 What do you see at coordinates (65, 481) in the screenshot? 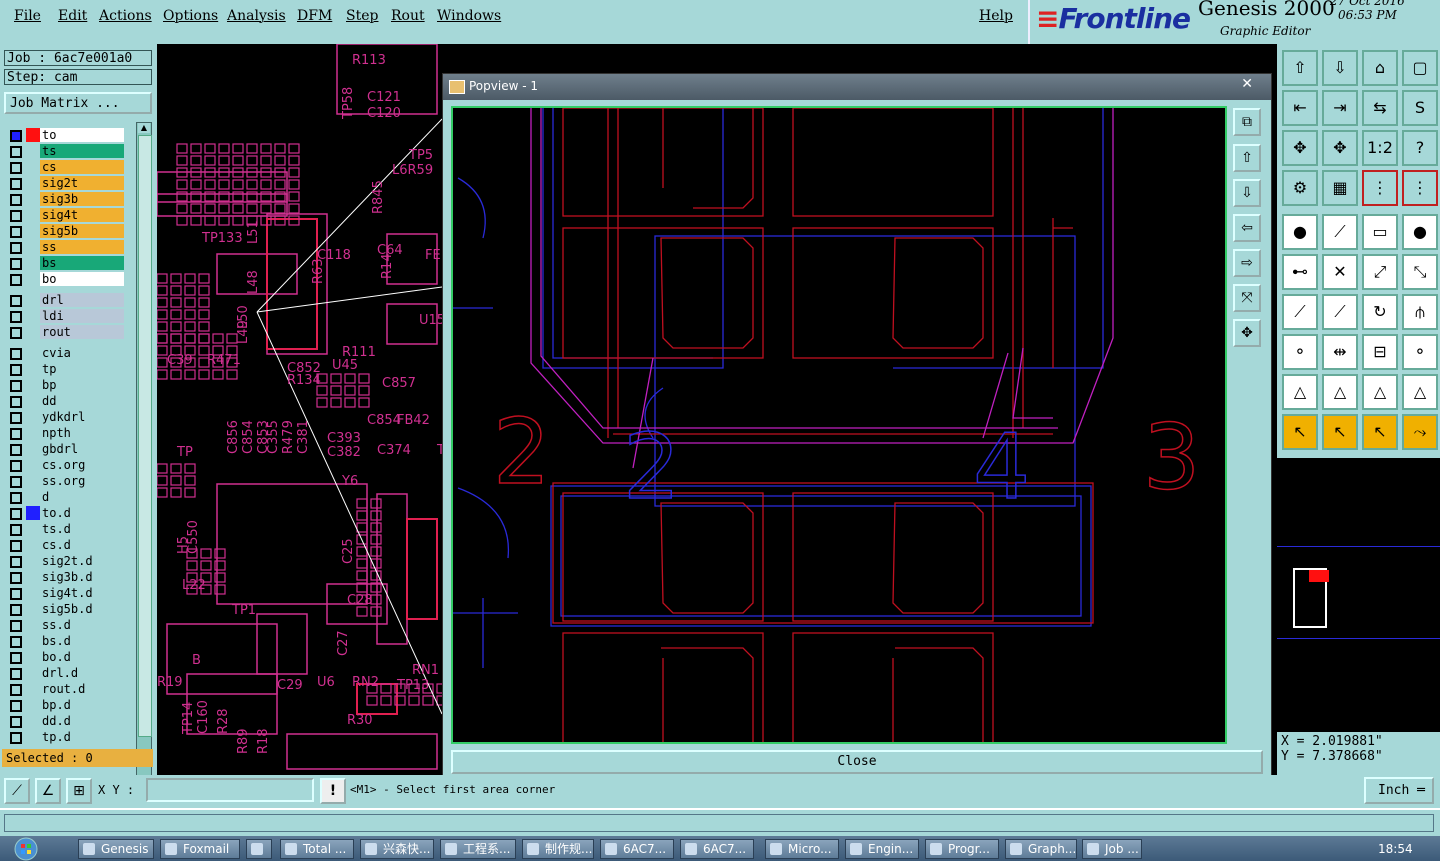
I see `layer-row: ss.org` at bounding box center [65, 481].